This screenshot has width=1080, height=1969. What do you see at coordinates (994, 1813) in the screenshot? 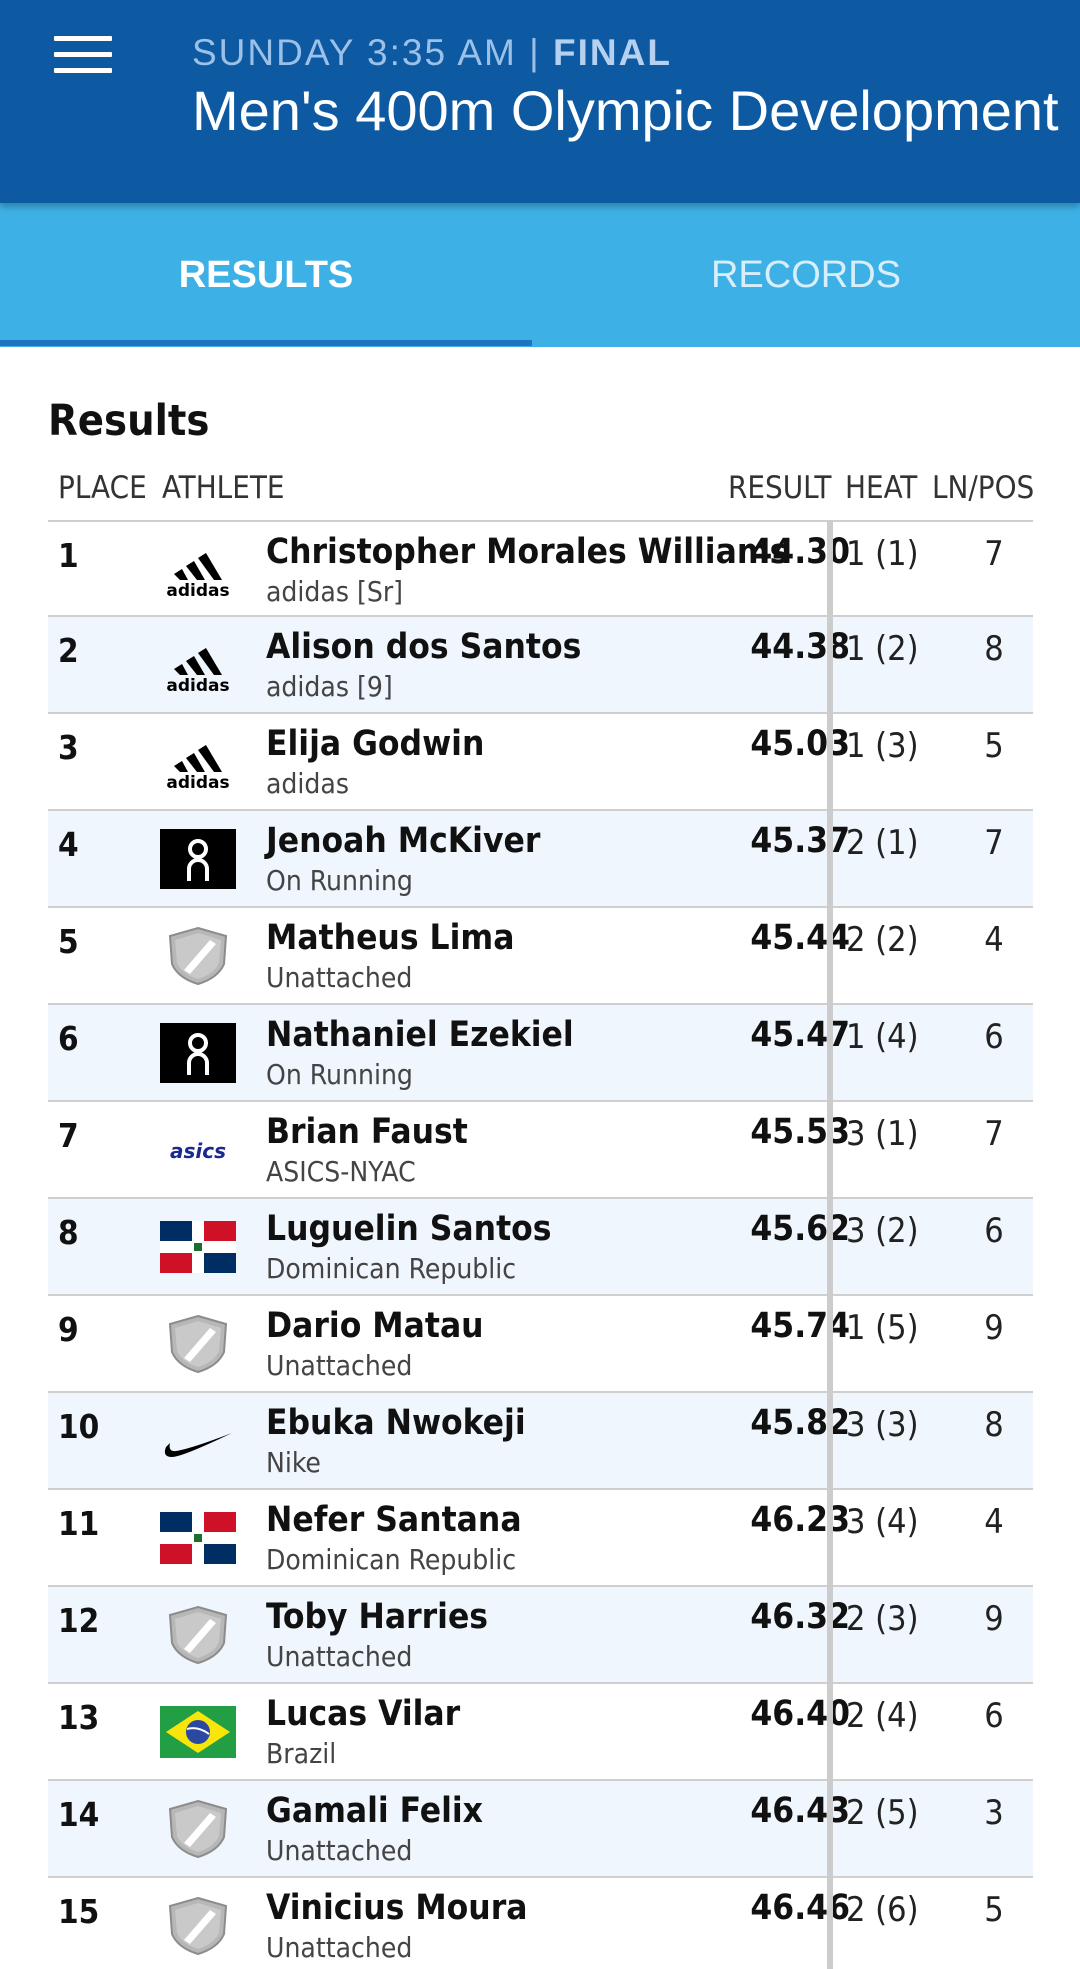
I see `lnpos-cell: 3` at bounding box center [994, 1813].